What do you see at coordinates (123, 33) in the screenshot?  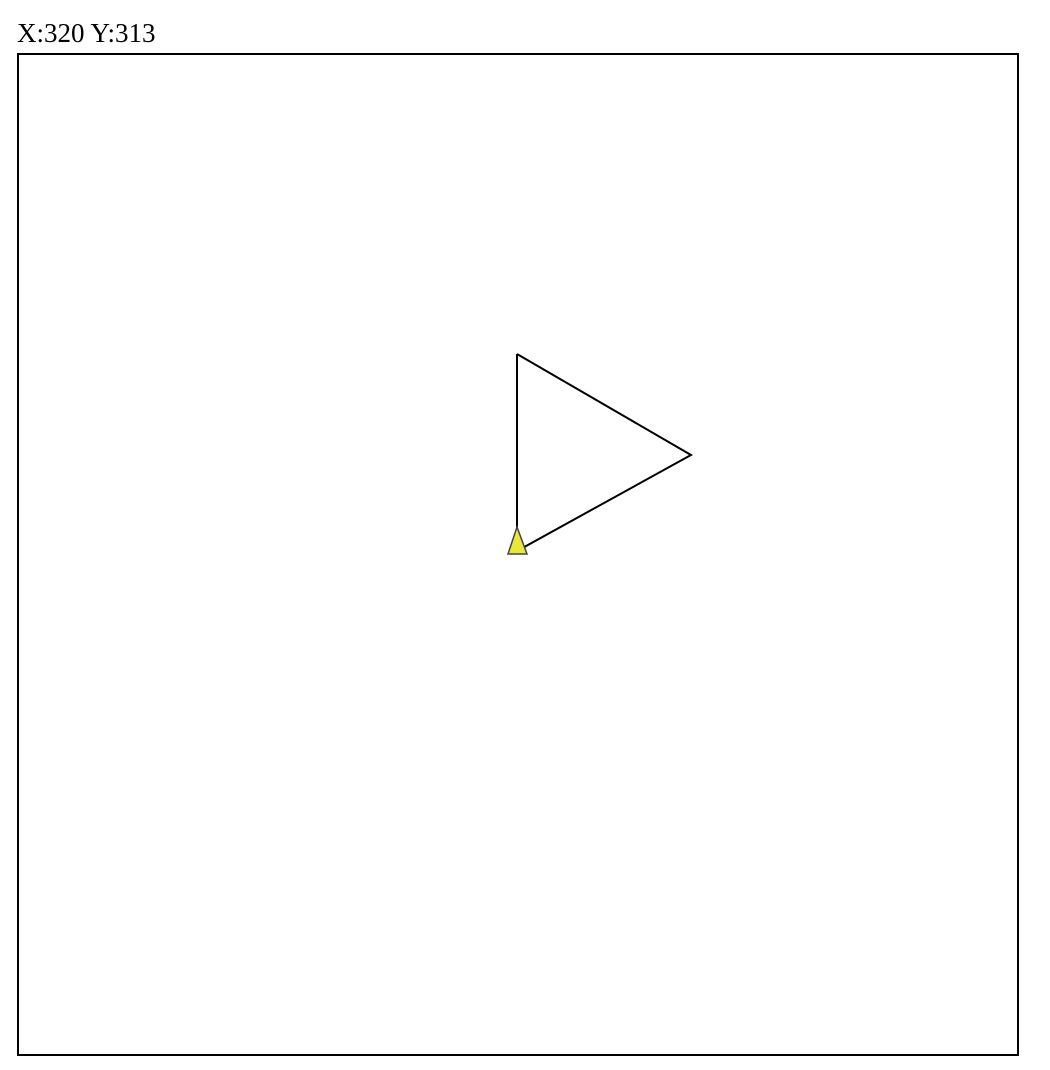 I see `y-coordinate: Y:313` at bounding box center [123, 33].